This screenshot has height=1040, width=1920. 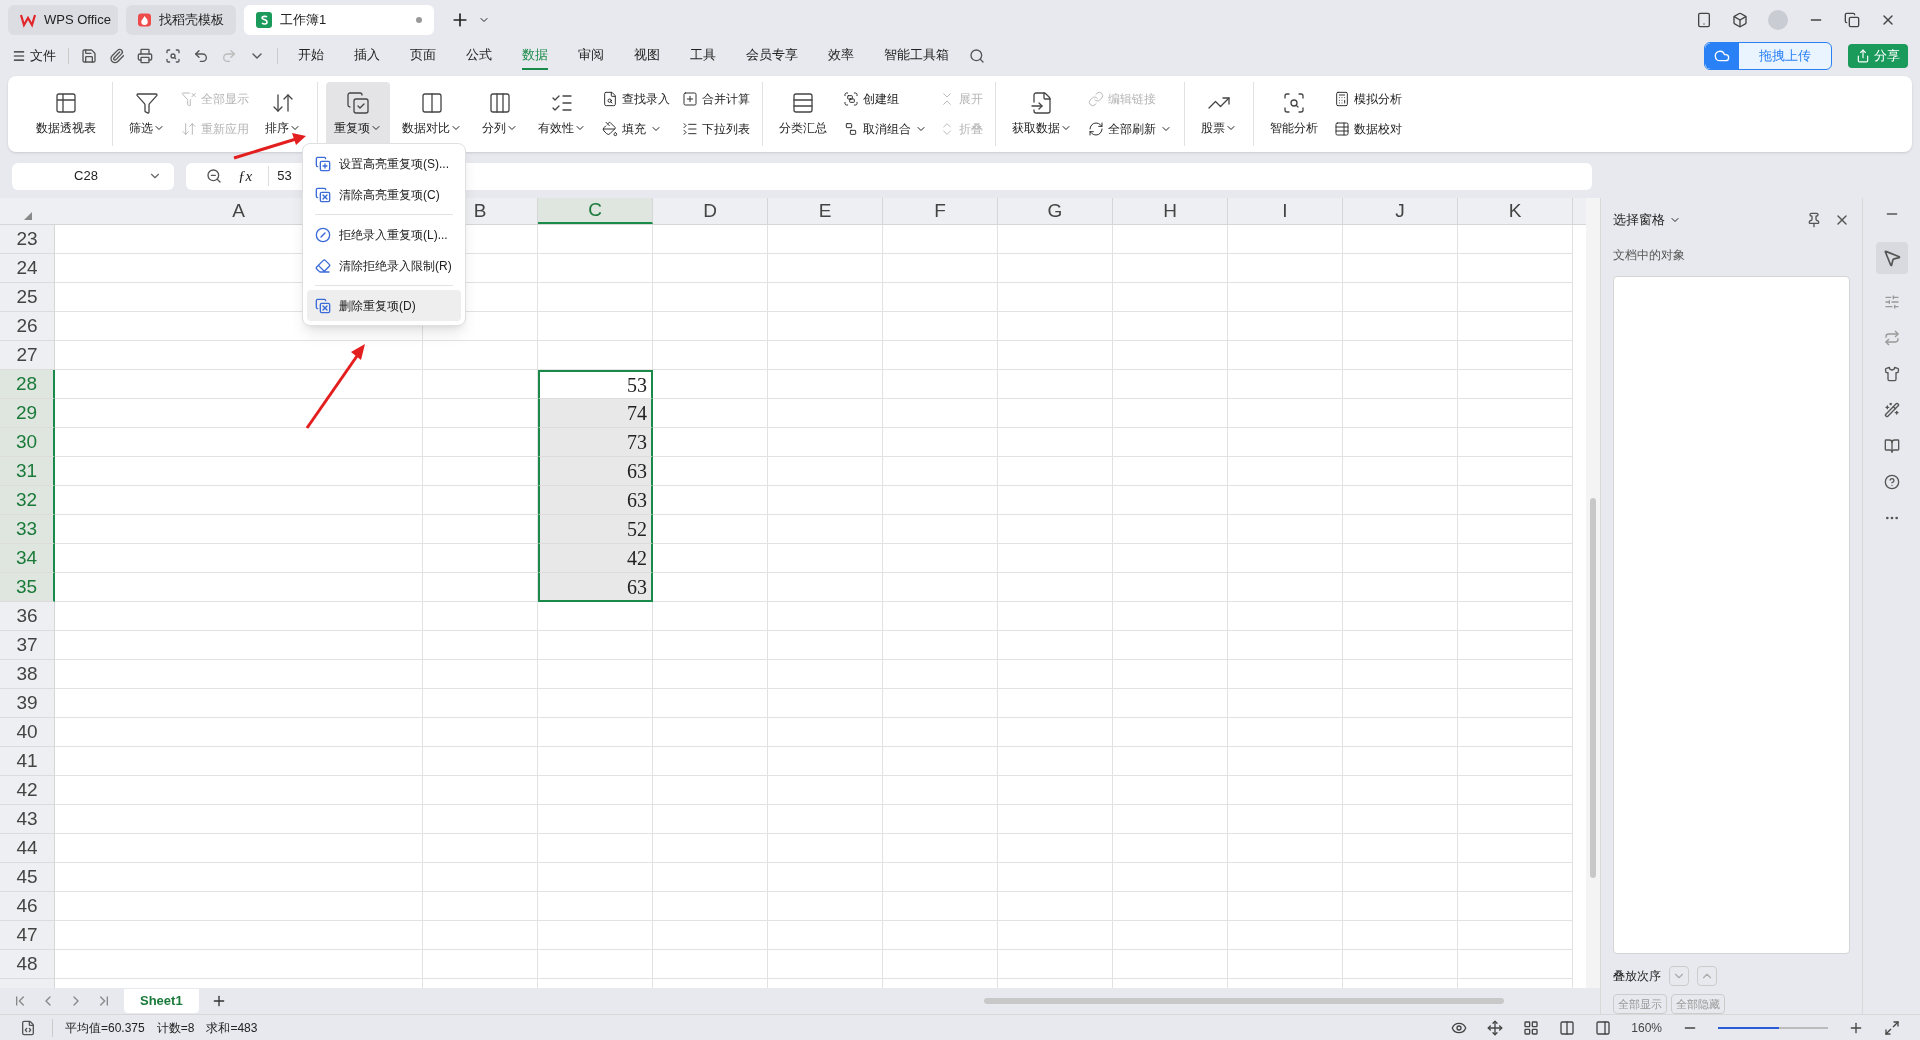 I want to click on ribbon-button: 有效性, so click(x=562, y=114).